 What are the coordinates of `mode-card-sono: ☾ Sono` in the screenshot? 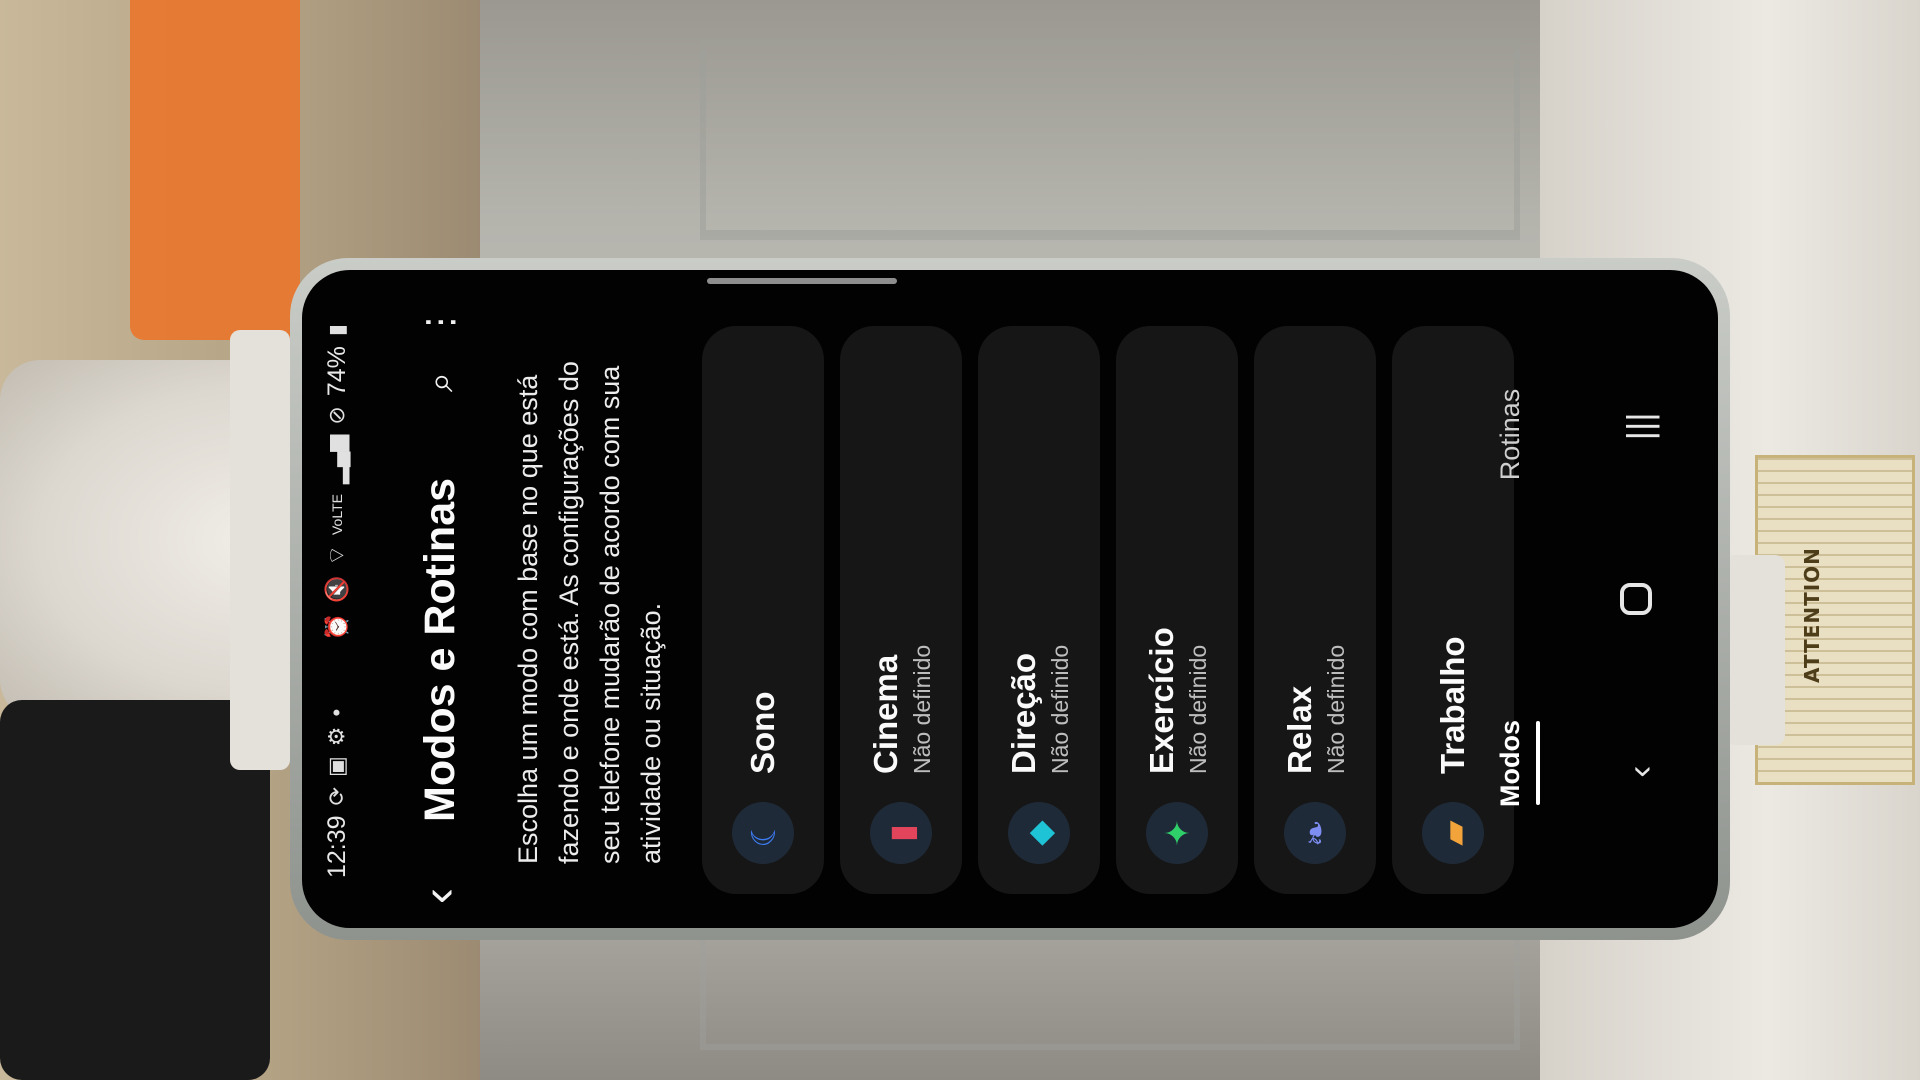 It's located at (763, 610).